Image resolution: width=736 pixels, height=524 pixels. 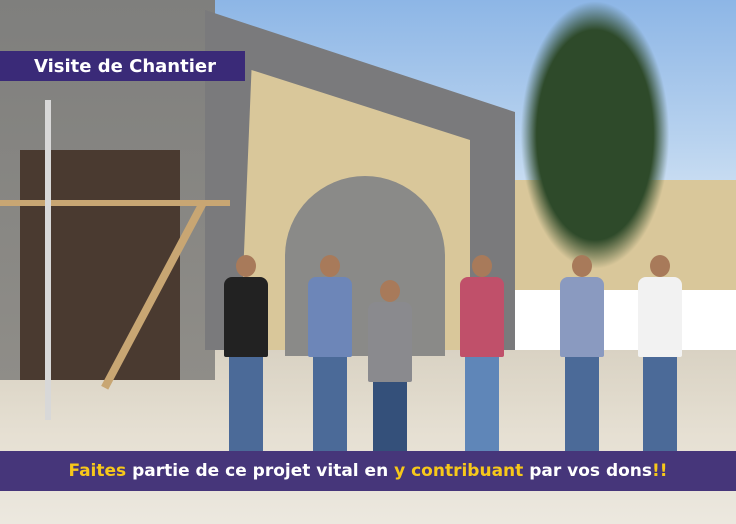 What do you see at coordinates (260, 471) in the screenshot?
I see `cta-text: partie de ce projet vital en` at bounding box center [260, 471].